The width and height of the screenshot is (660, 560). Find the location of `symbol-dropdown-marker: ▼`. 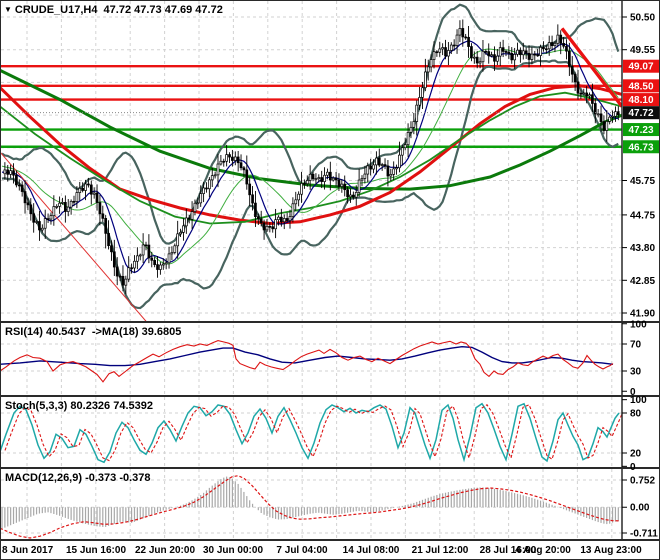

symbol-dropdown-marker: ▼ is located at coordinates (8, 9).